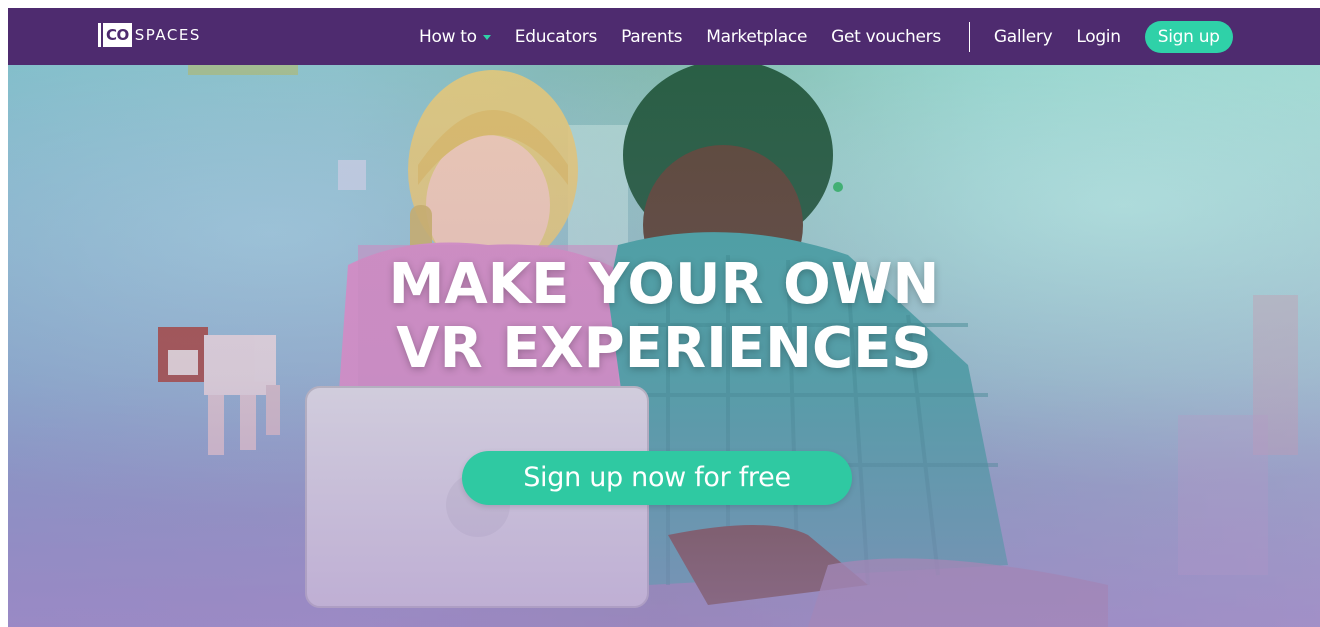  I want to click on nav-get-vouchers: Get vouchers, so click(886, 37).